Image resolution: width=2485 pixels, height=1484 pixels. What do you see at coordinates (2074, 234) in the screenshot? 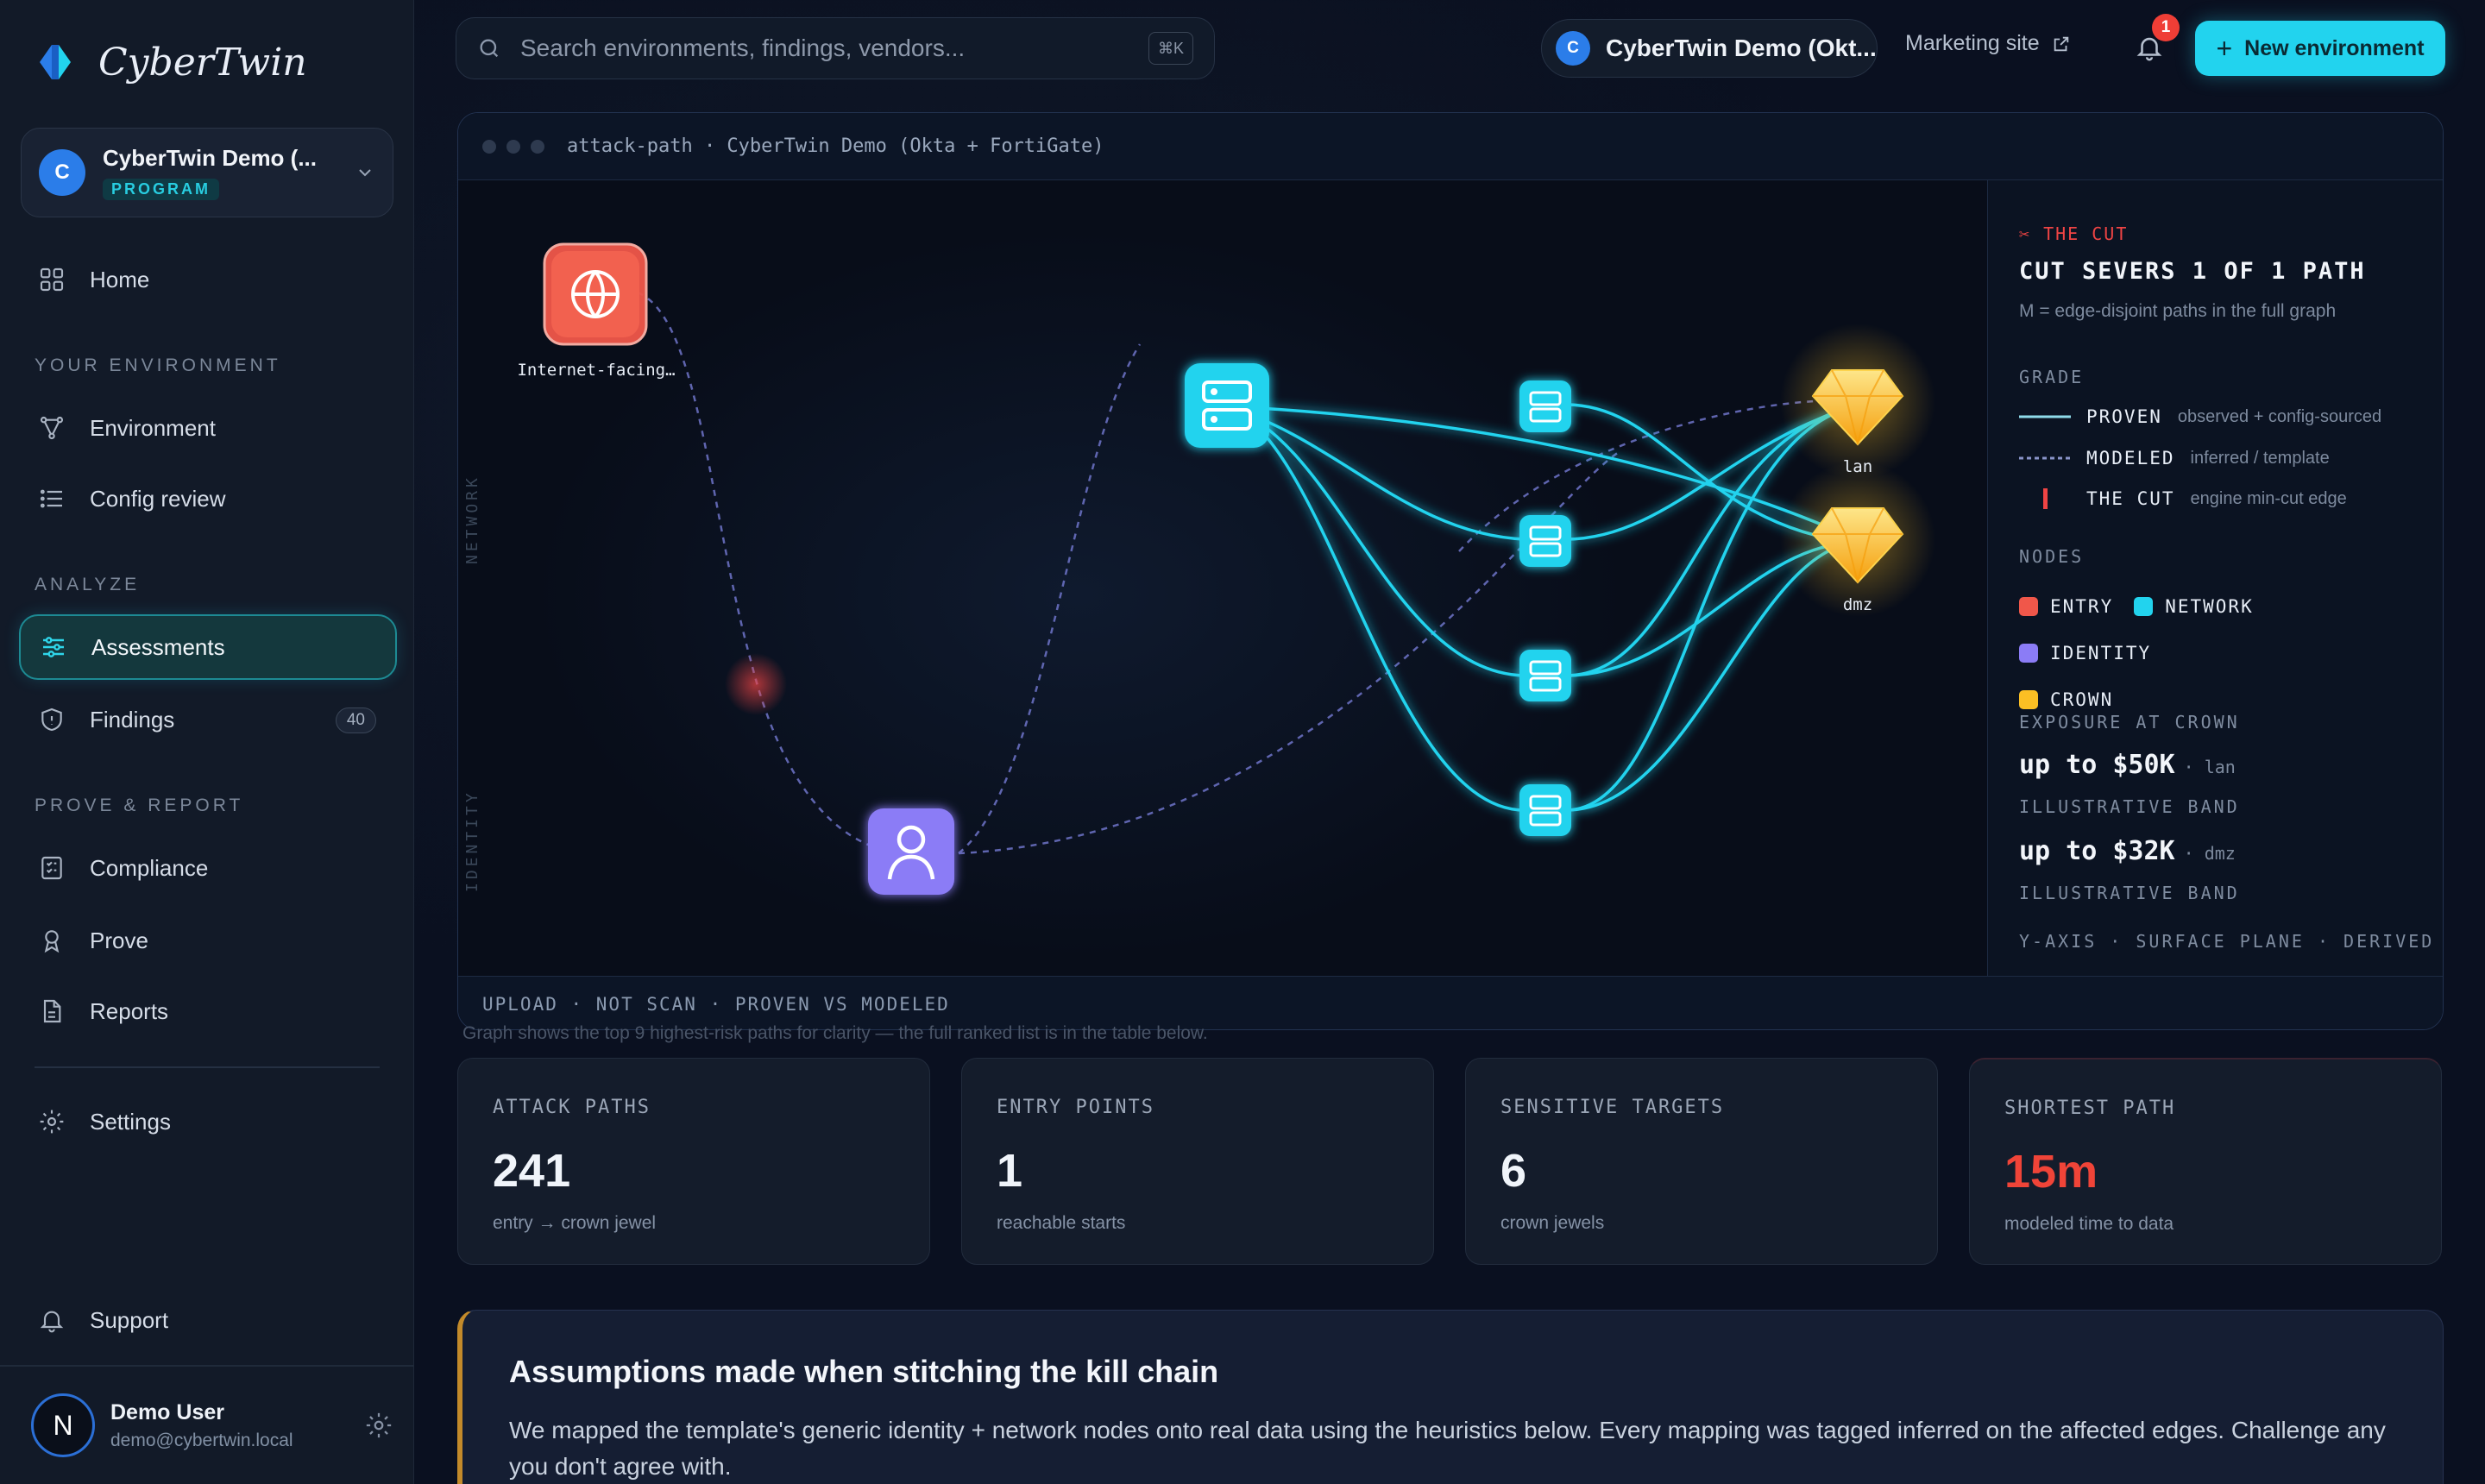
I see `the-cut-tag: ✂ THE CUT` at bounding box center [2074, 234].